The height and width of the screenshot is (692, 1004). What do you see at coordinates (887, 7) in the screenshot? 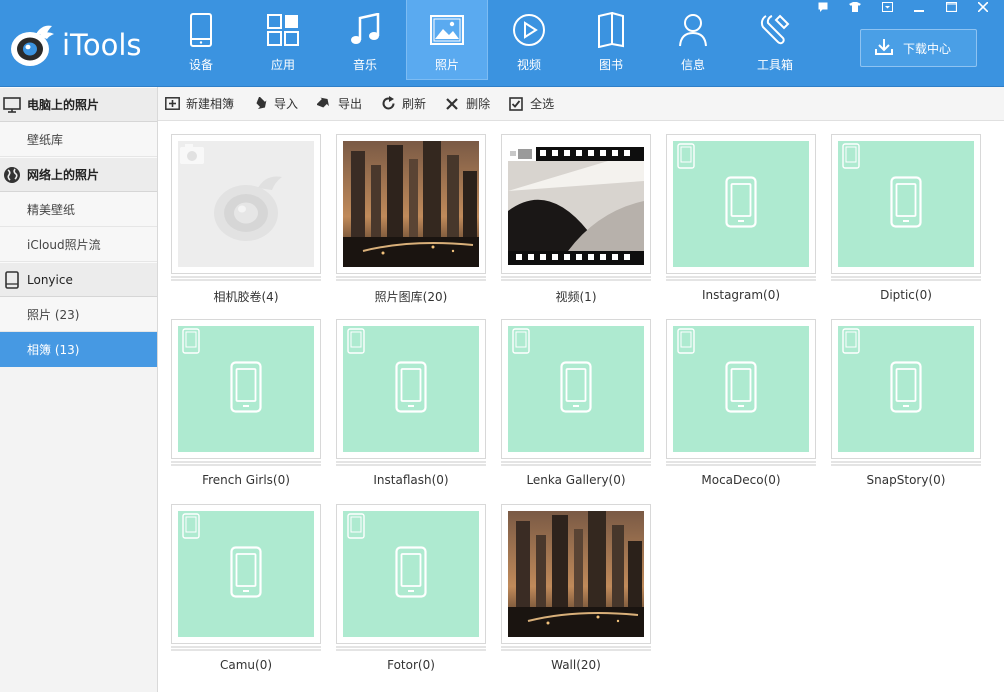
I see `menu-icon` at bounding box center [887, 7].